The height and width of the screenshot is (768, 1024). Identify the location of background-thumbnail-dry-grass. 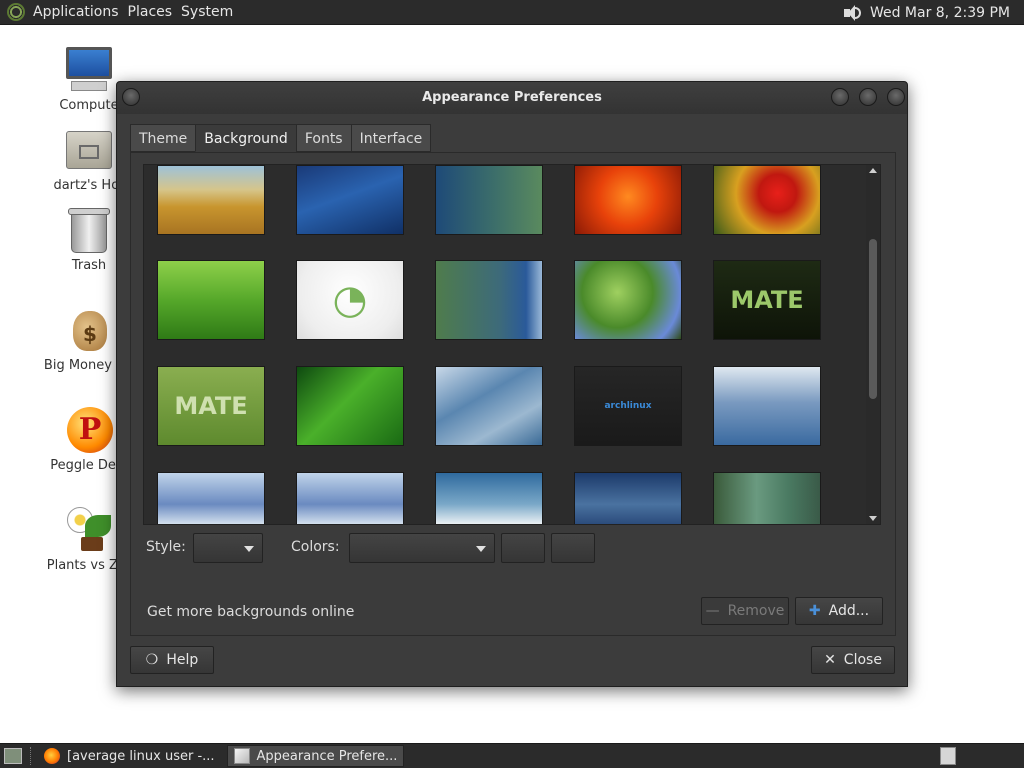
(211, 200).